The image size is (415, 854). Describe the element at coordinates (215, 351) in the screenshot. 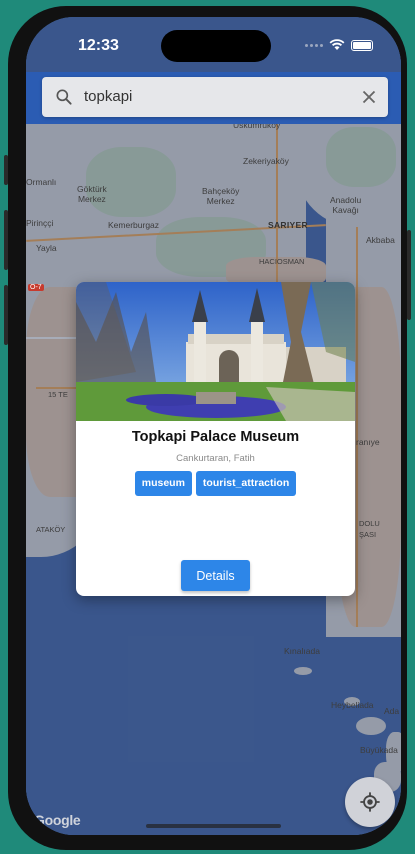

I see `place-photo` at that location.